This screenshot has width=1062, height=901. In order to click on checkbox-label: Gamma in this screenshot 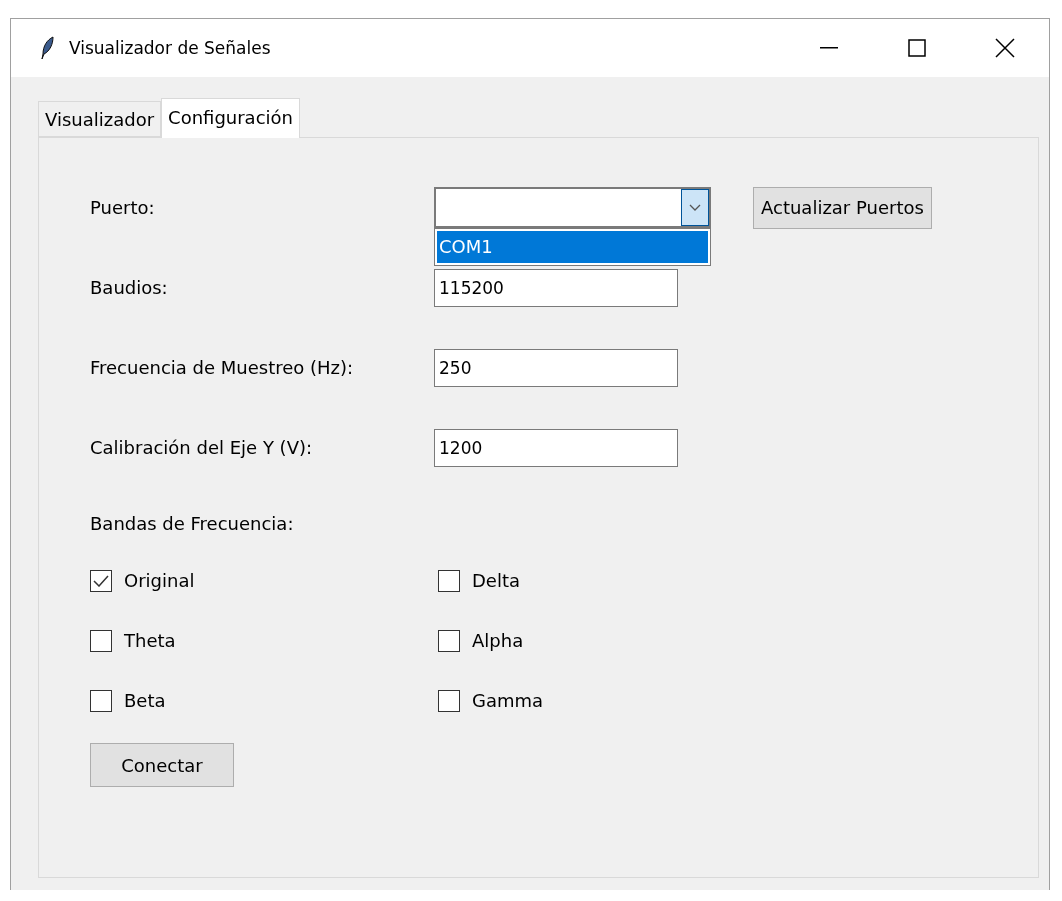, I will do `click(508, 700)`.